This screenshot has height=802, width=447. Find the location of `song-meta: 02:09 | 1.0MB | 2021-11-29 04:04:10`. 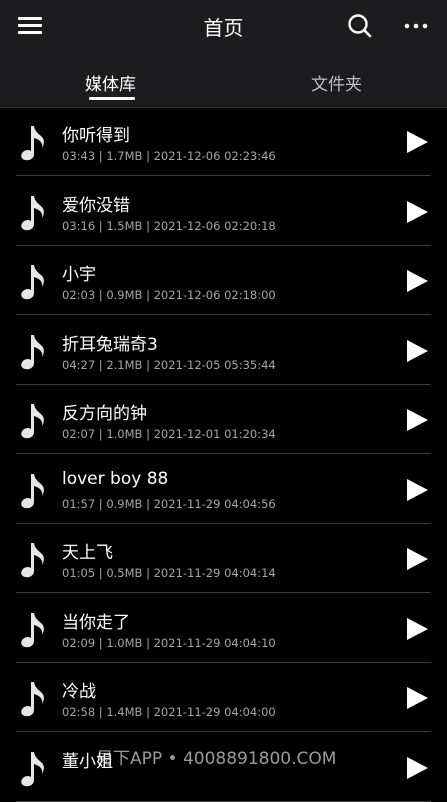

song-meta: 02:09 | 1.0MB | 2021-11-29 04:04:10 is located at coordinates (169, 642).